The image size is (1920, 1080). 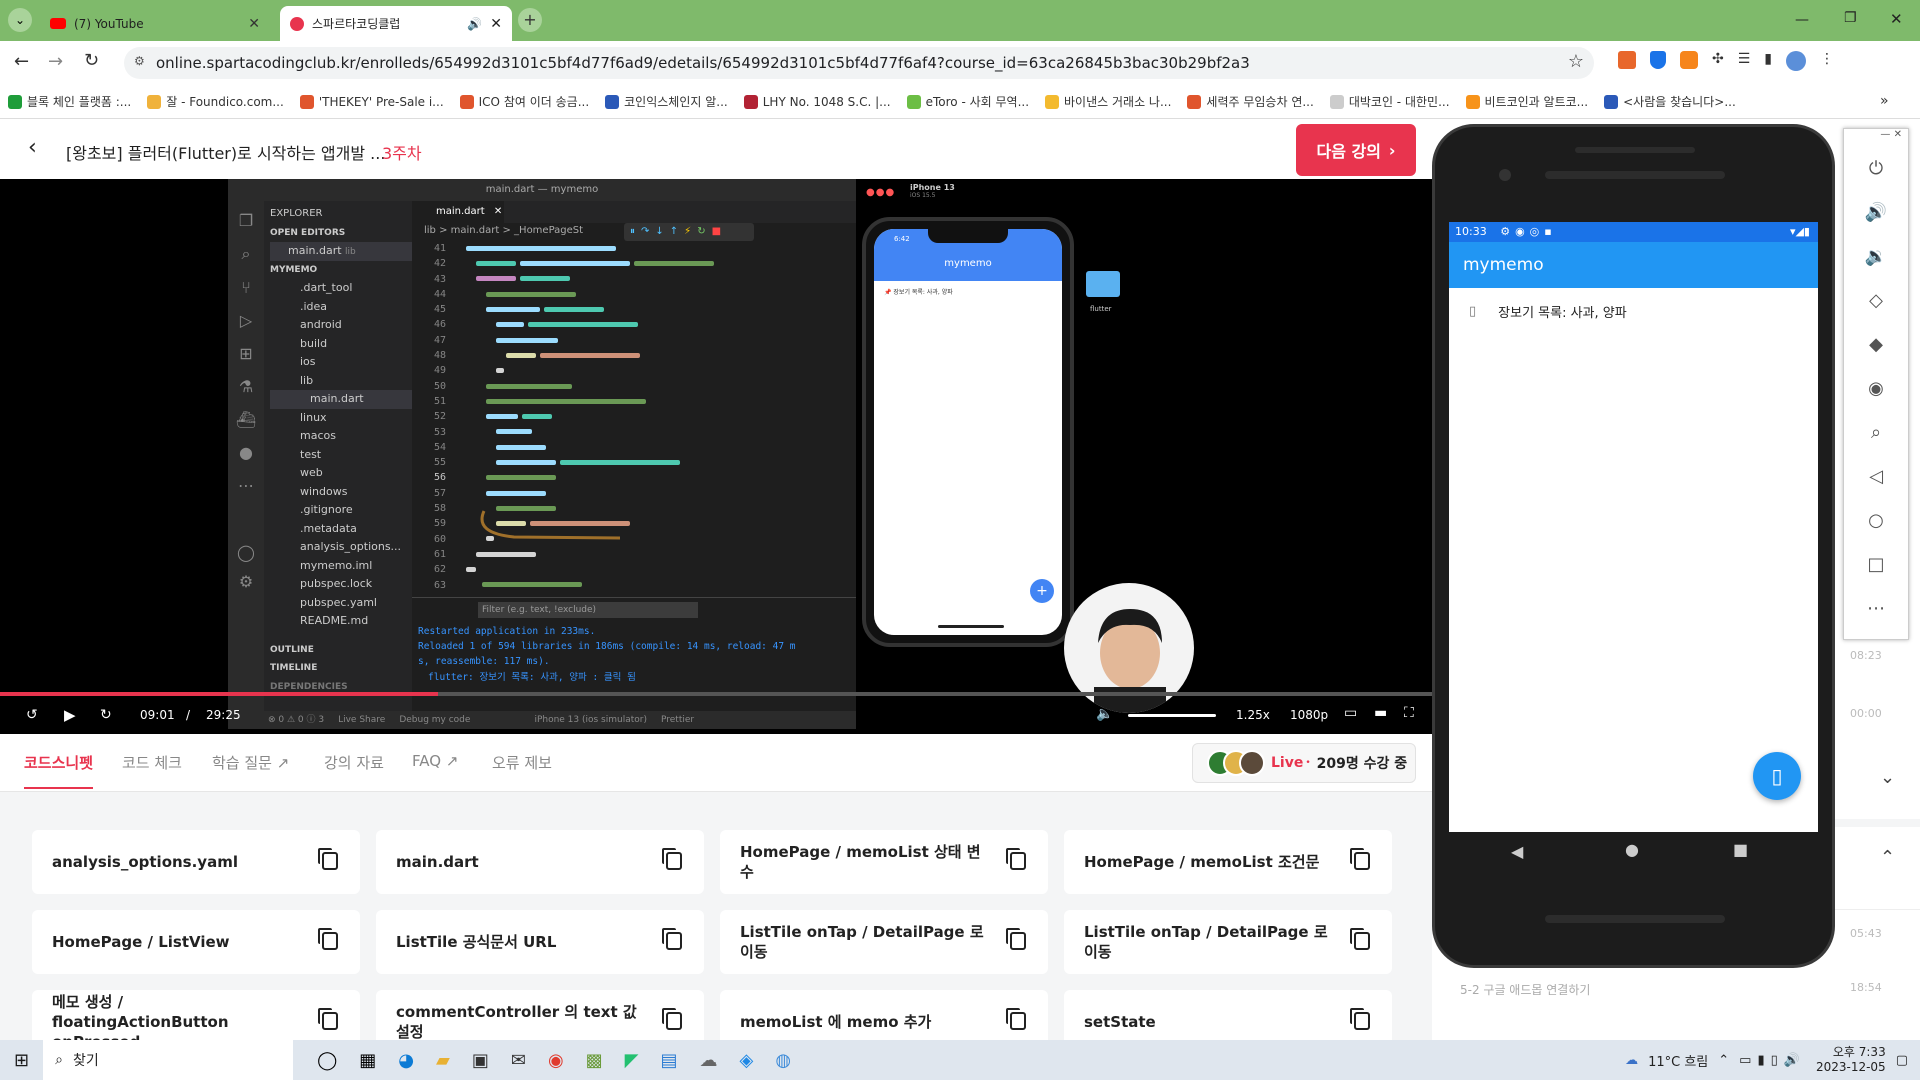 What do you see at coordinates (354, 762) in the screenshot?
I see `tab-lecture-material: 강의 자료` at bounding box center [354, 762].